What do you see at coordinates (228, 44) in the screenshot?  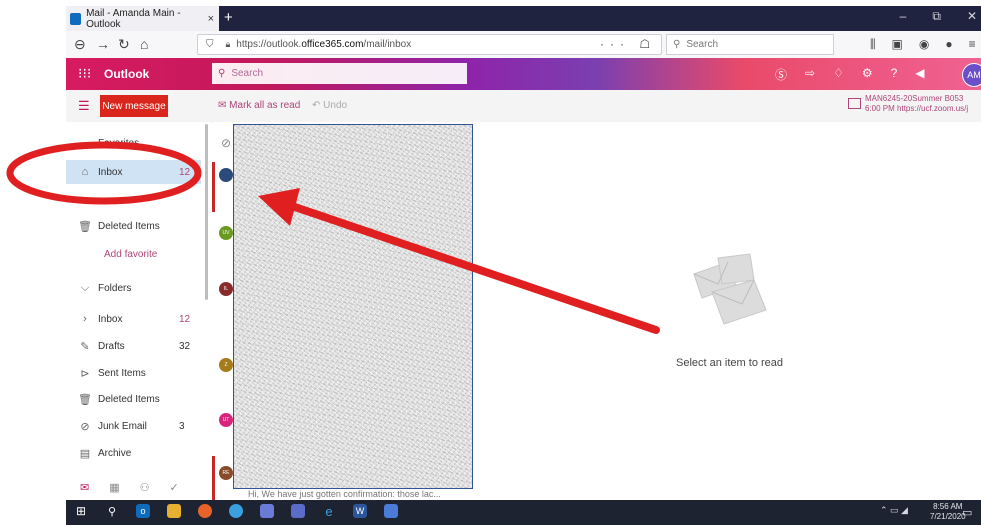 I see `lock-icon: 🔒︎` at bounding box center [228, 44].